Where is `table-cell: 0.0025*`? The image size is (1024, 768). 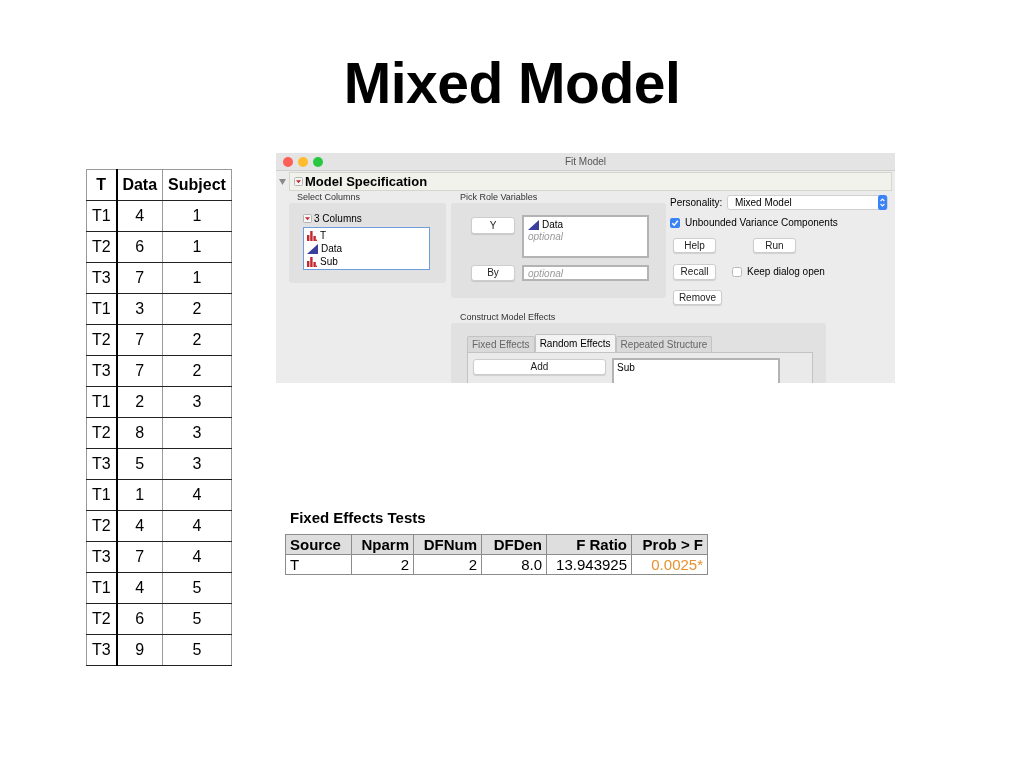
table-cell: 0.0025* is located at coordinates (669, 564).